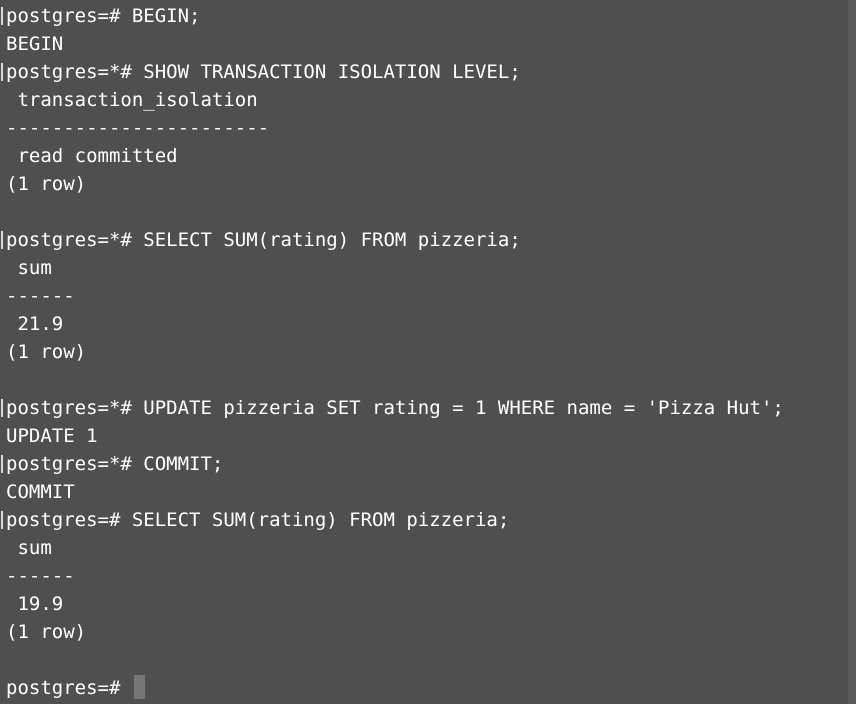 This screenshot has width=856, height=704. I want to click on output-line: COMMIT, so click(427, 492).